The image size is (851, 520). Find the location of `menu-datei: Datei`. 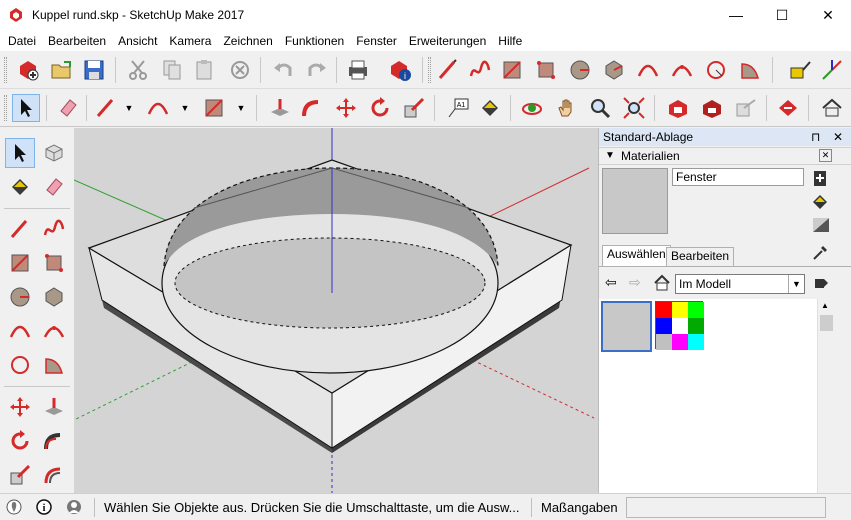

menu-datei: Datei is located at coordinates (22, 41).